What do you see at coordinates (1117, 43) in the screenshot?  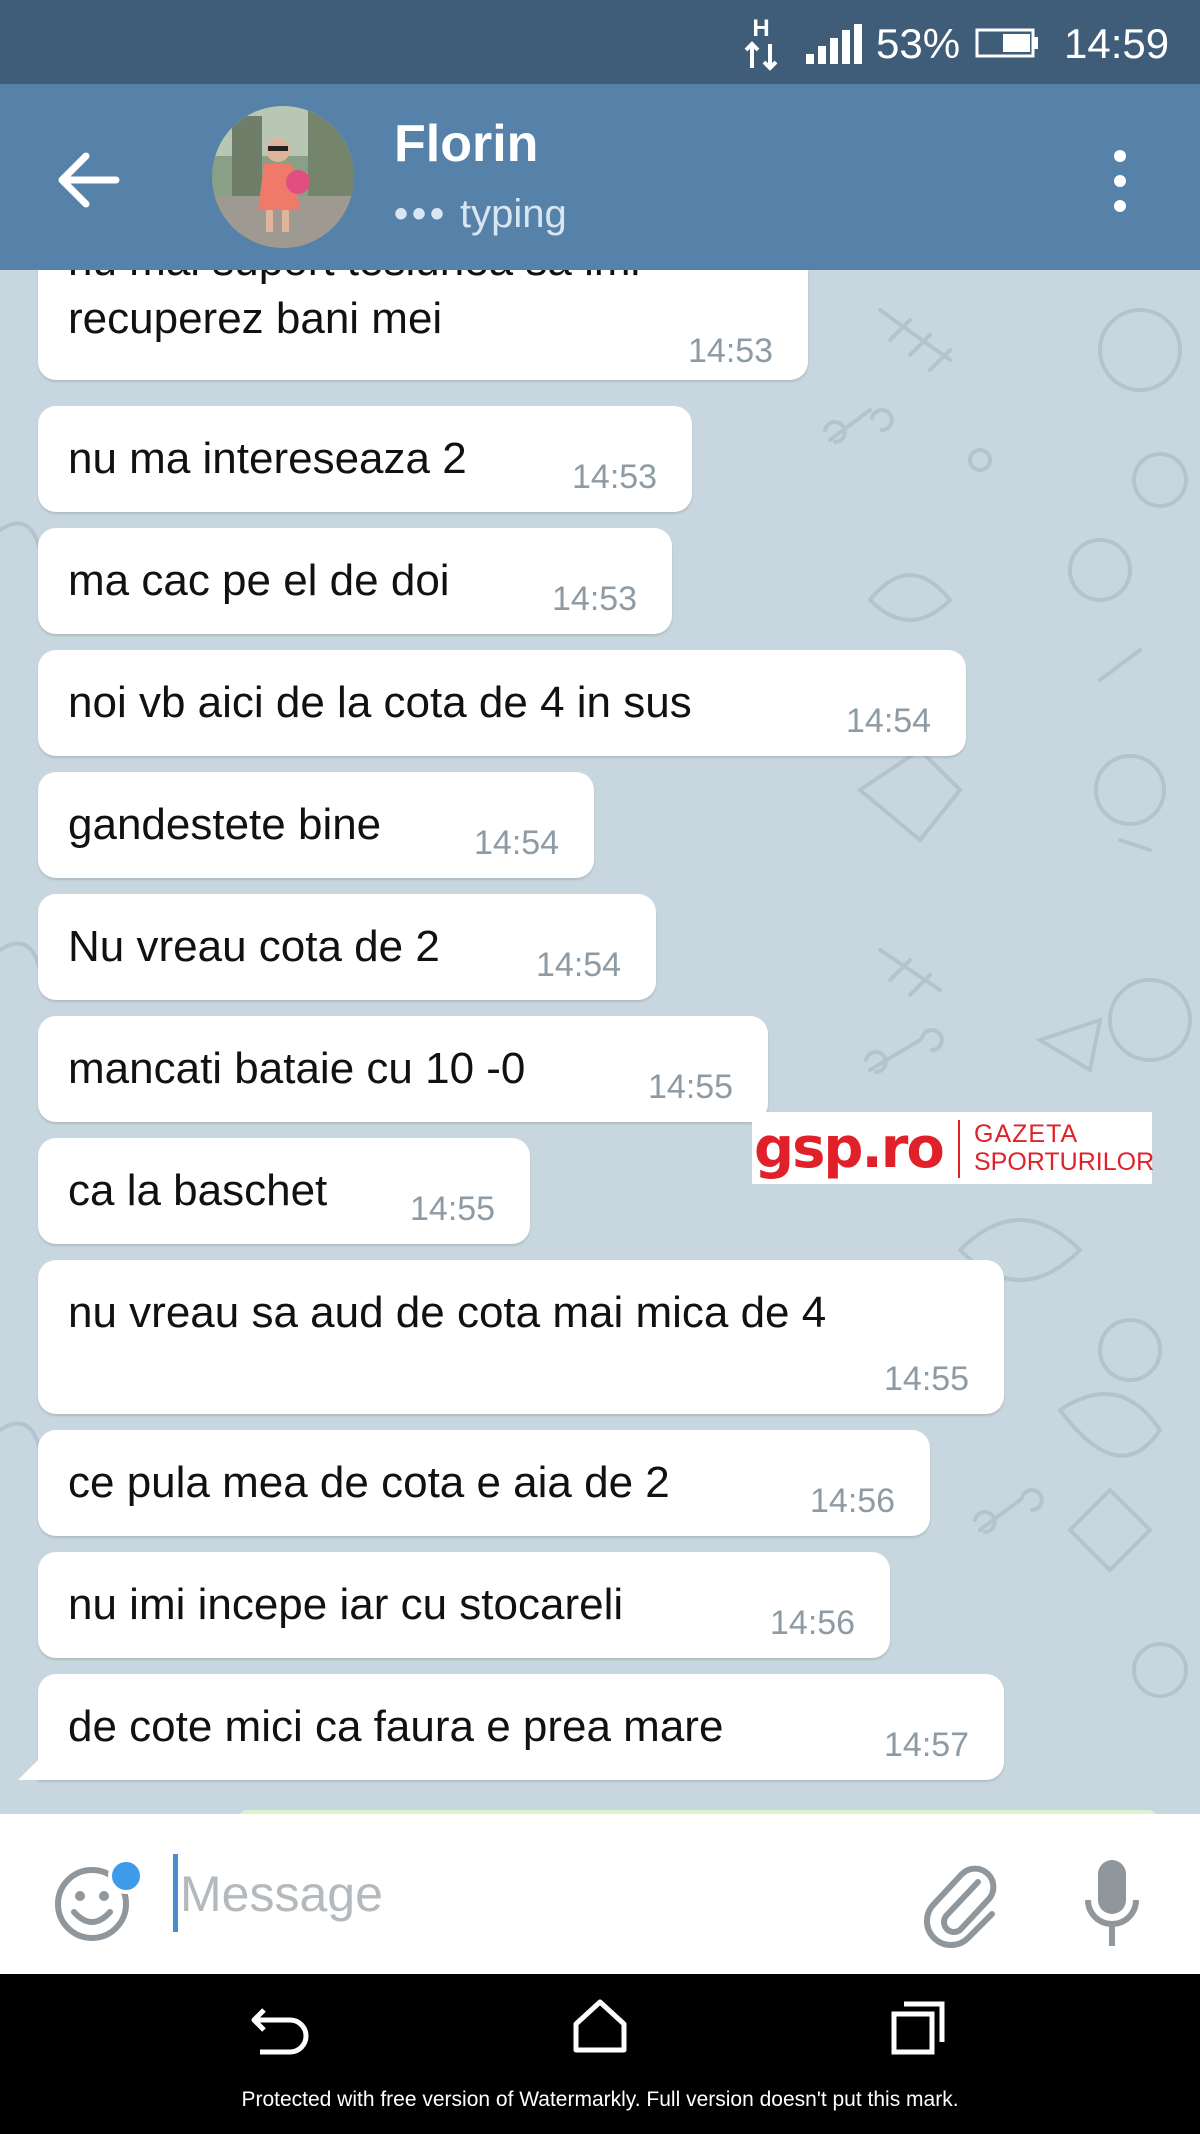 I see `status-time: 14:59` at bounding box center [1117, 43].